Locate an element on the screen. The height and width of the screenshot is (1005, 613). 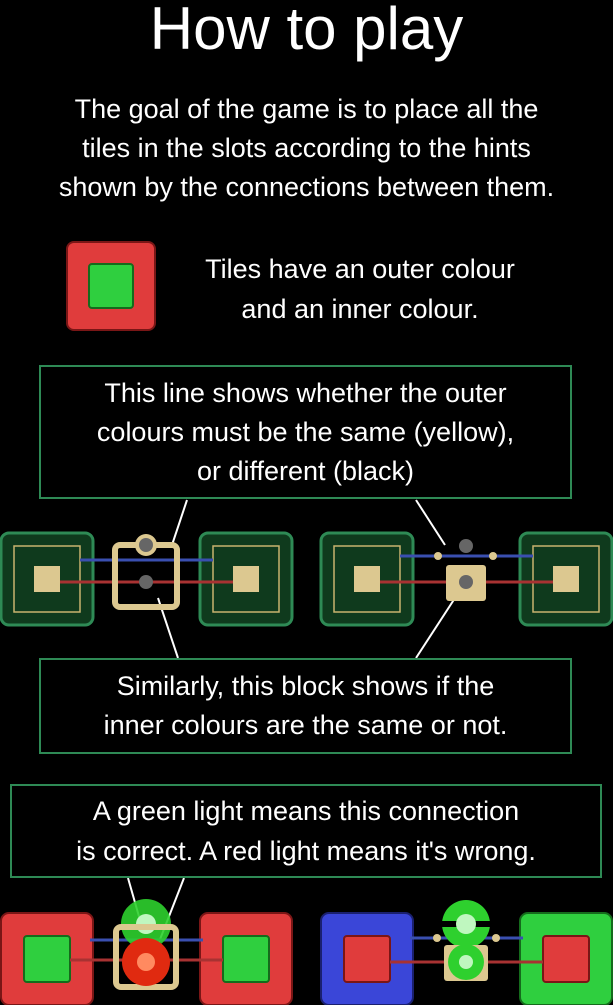
callout-line: colours must be the same (yellow), is located at coordinates (305, 431).